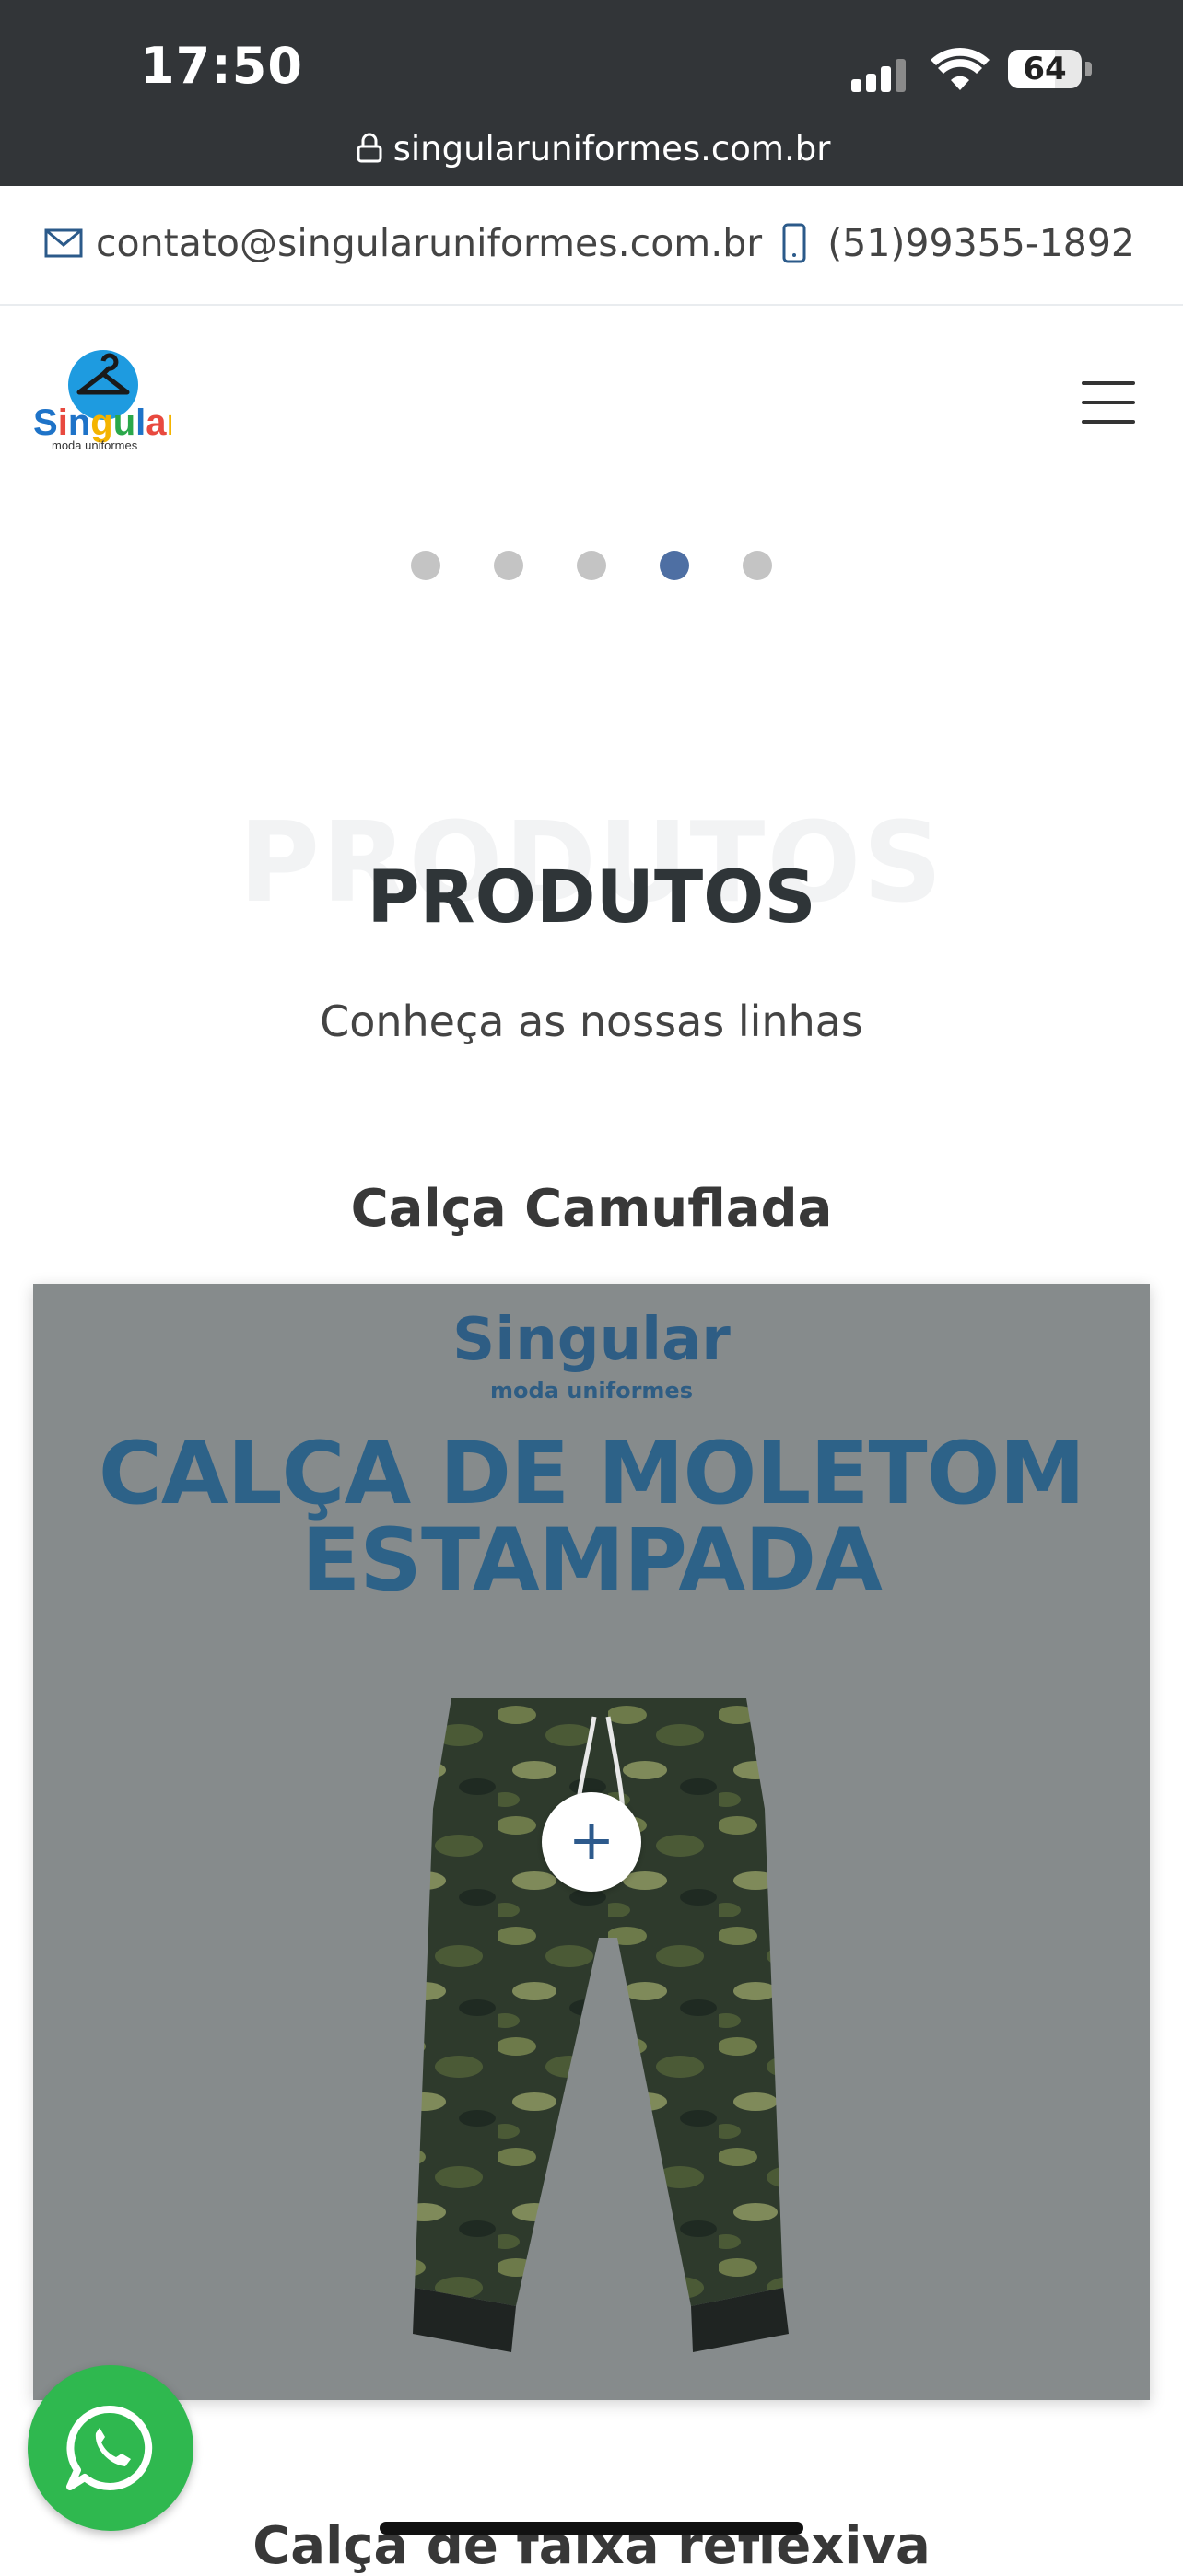 This screenshot has height=2576, width=1183. I want to click on product-title: Calça Camuflada, so click(591, 1209).